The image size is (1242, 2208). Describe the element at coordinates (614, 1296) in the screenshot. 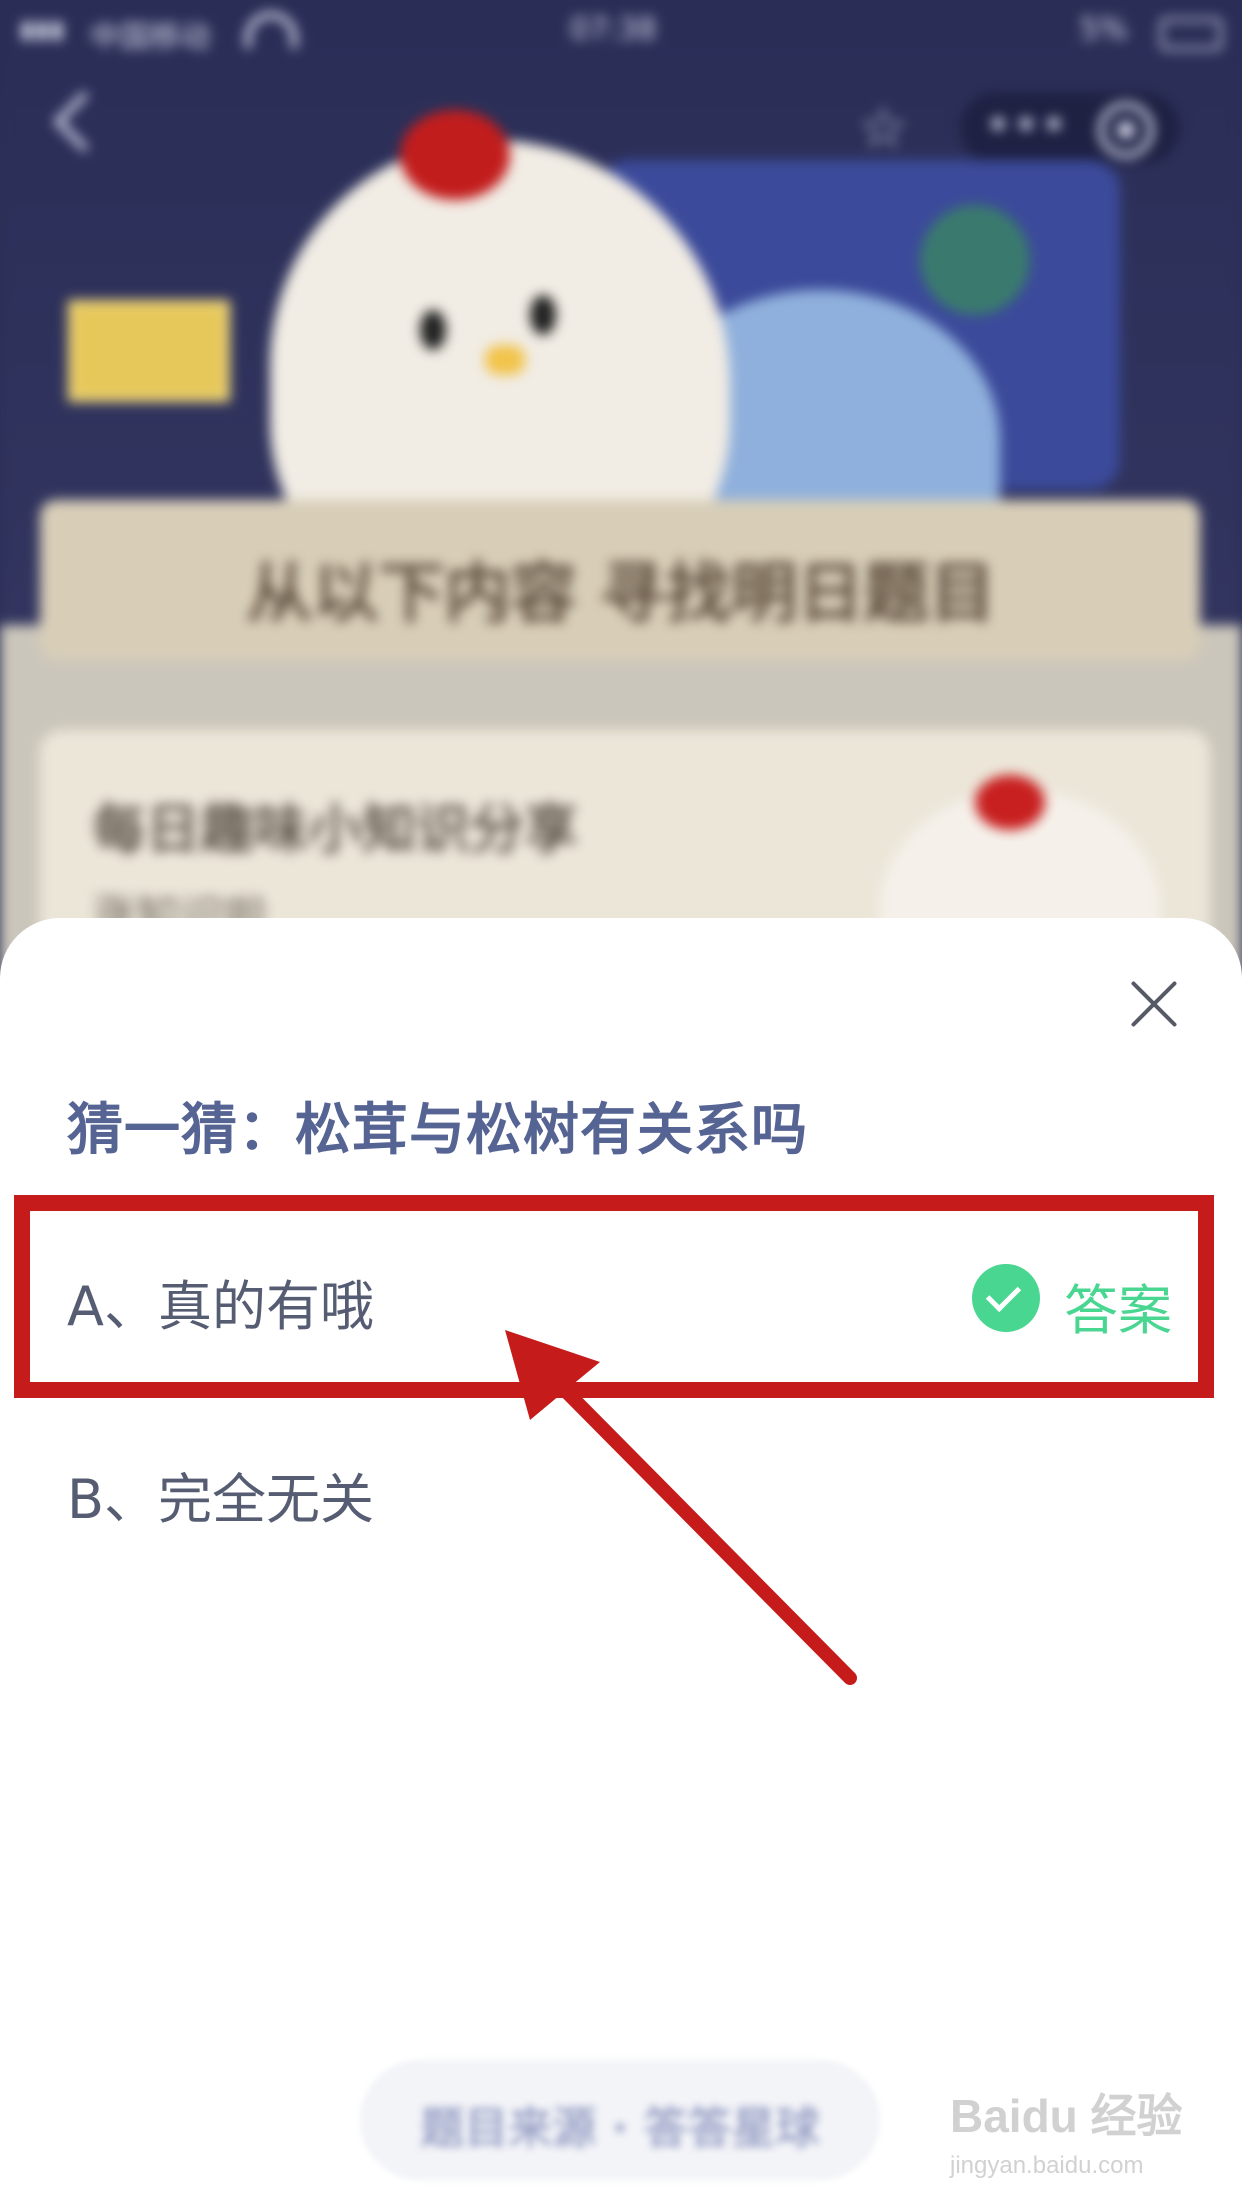

I see `highlight-box-annotation` at that location.